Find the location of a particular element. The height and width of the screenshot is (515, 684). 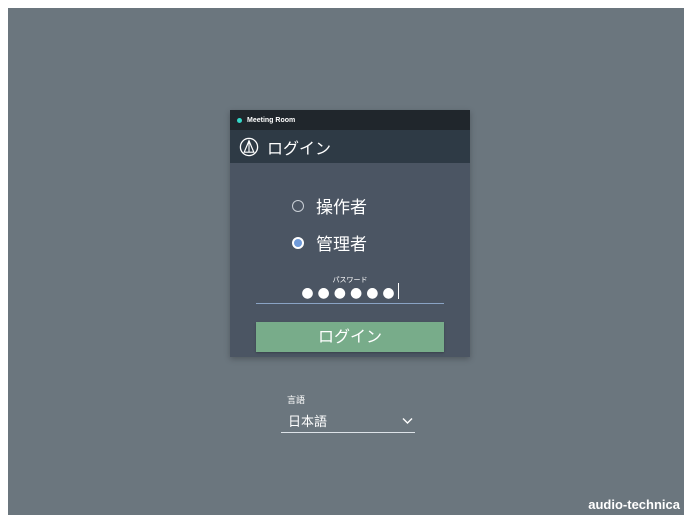

room-name: Meeting Room is located at coordinates (271, 120).